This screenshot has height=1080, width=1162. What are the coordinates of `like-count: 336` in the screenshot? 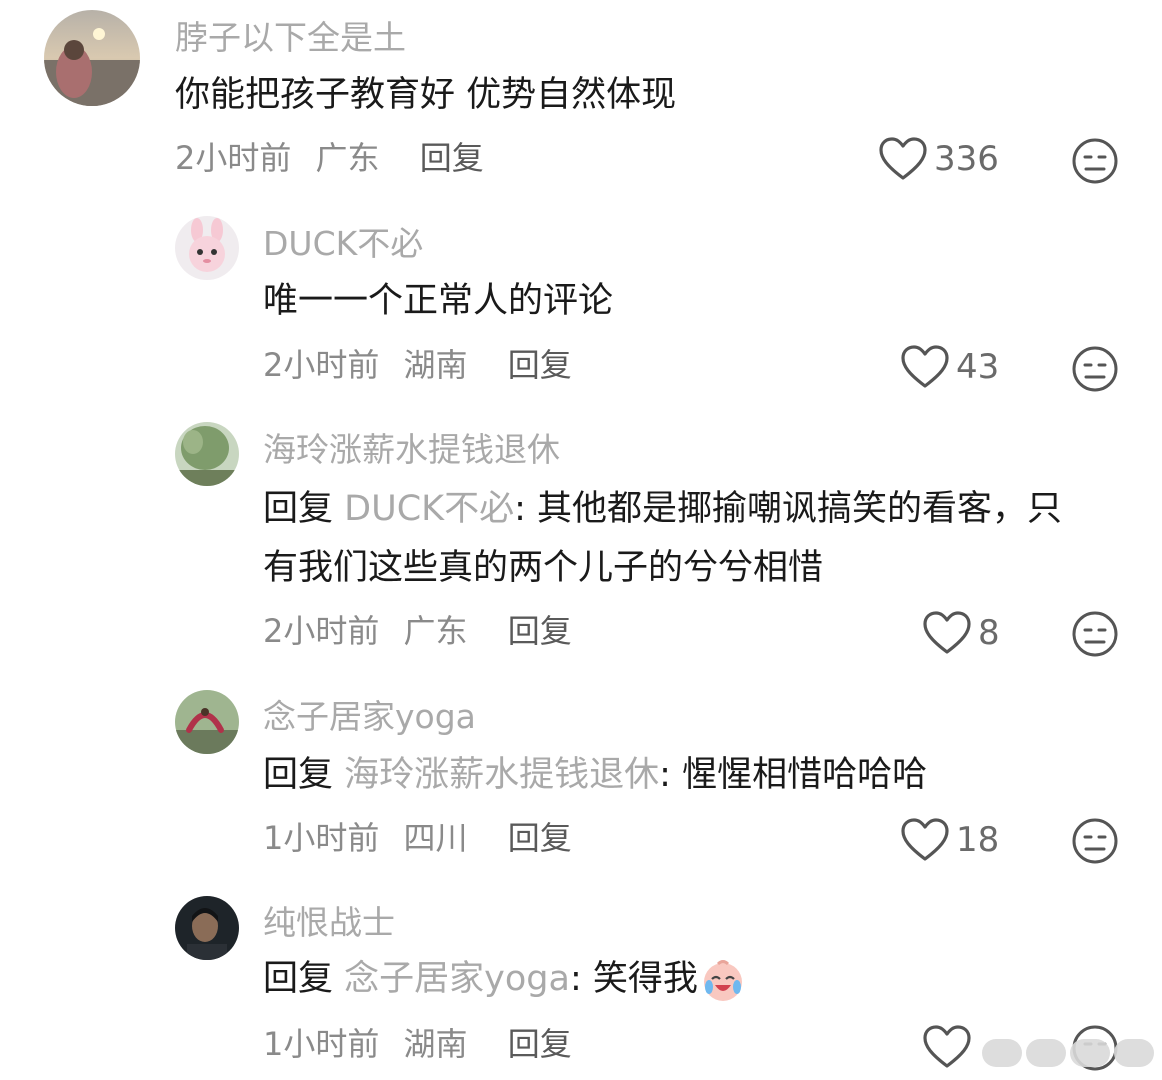 It's located at (966, 159).